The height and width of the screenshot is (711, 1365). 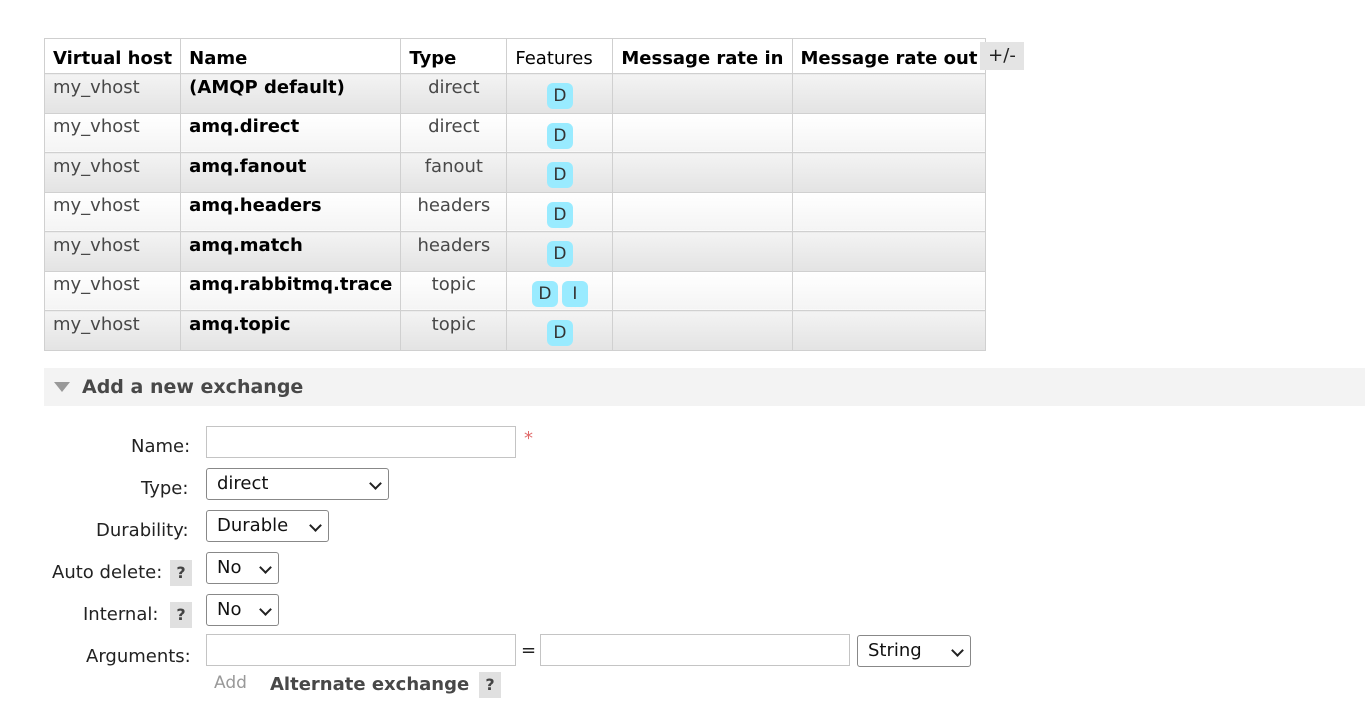 I want to click on auto-delete-value: No, so click(x=229, y=567).